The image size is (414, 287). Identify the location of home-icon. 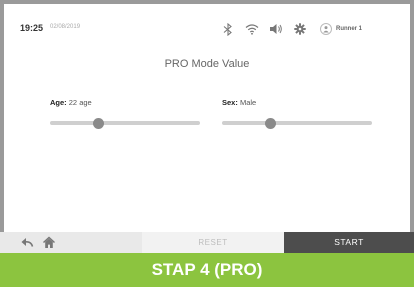
(49, 242).